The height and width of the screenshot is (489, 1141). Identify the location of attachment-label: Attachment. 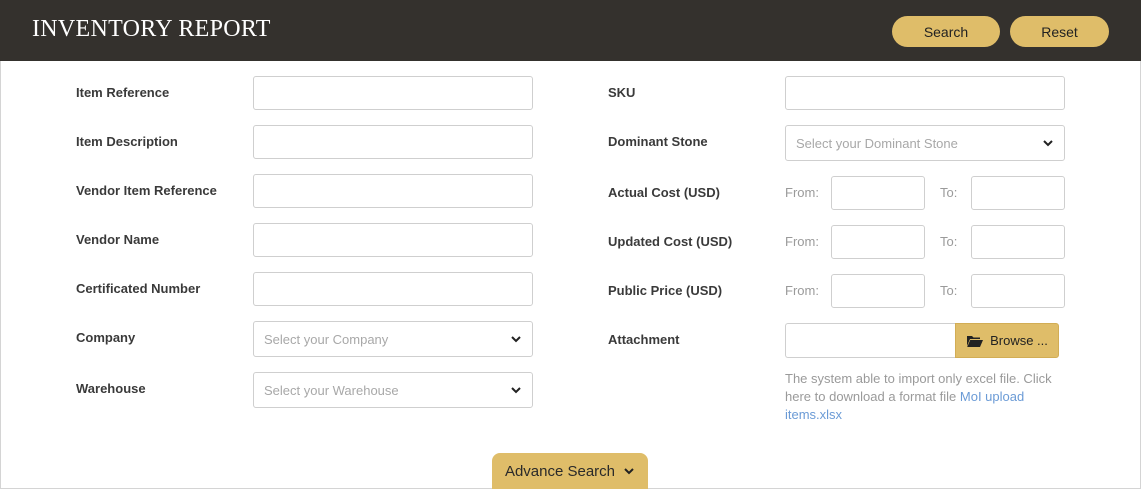
(644, 339).